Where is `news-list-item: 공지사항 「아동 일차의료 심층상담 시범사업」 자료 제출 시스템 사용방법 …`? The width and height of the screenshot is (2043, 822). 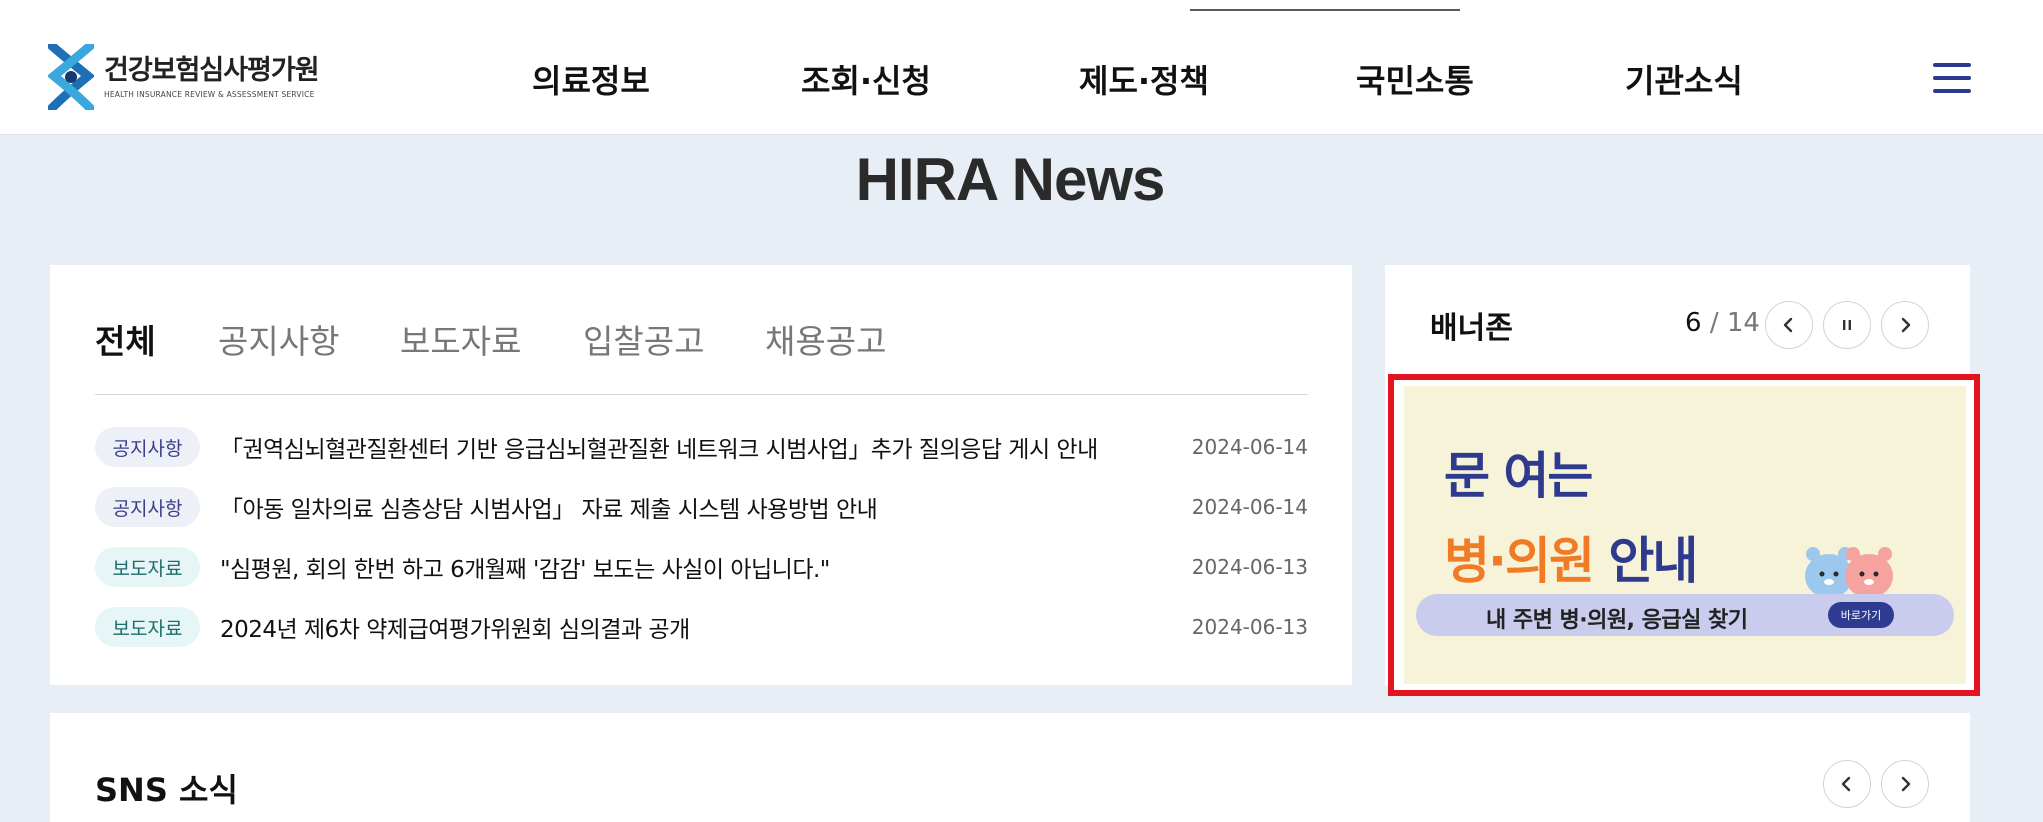 news-list-item: 공지사항 「아동 일차의료 심층상담 시범사업」 자료 제출 시스템 사용방법 … is located at coordinates (701, 507).